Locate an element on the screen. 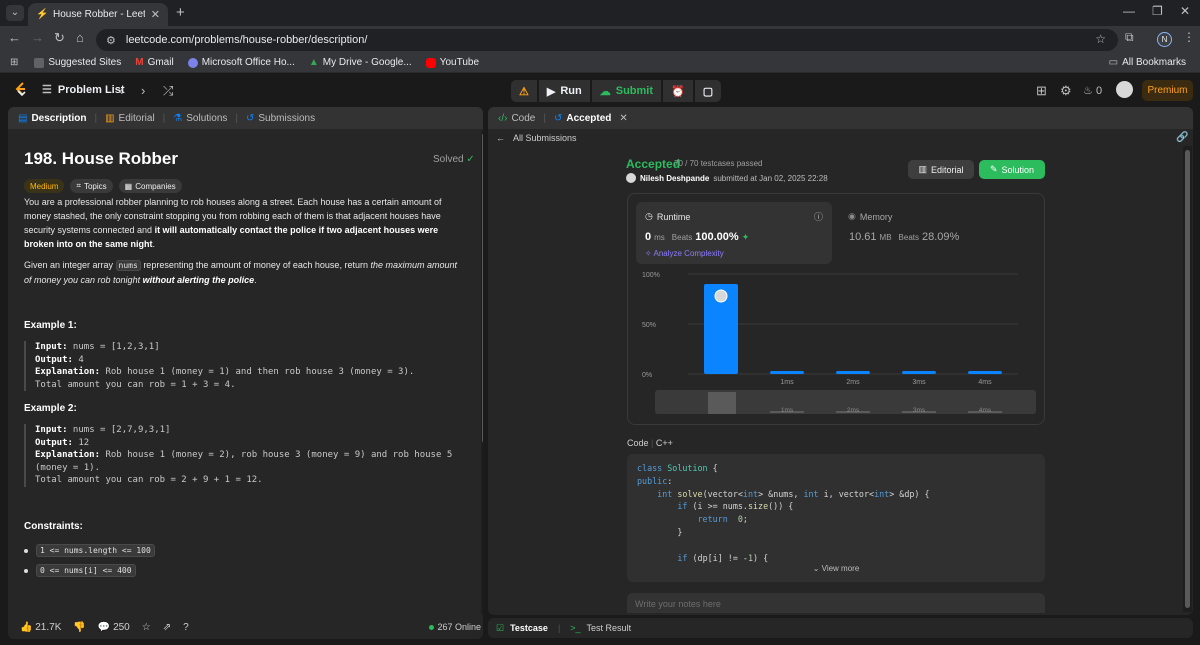 The image size is (1200, 645). run-label: Run is located at coordinates (571, 91).